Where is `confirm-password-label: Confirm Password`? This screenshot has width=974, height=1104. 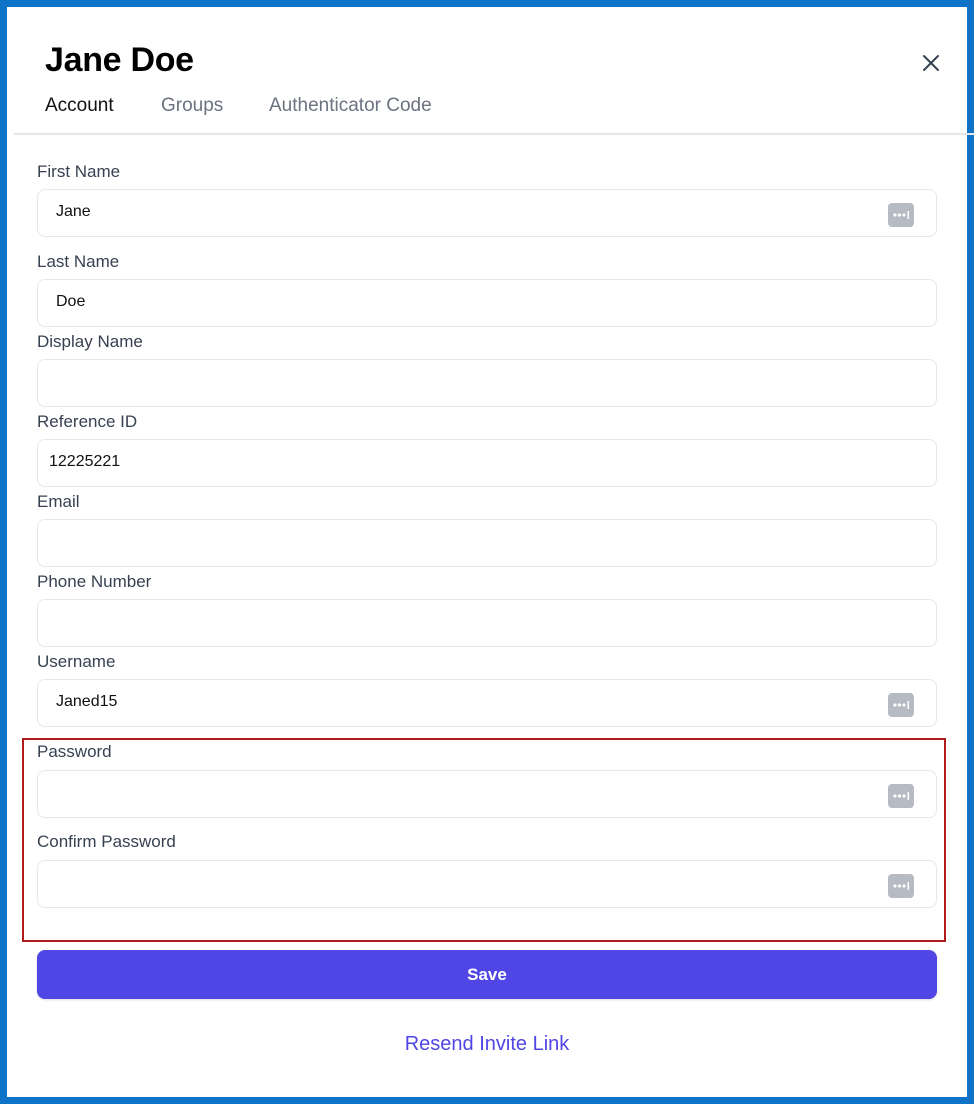 confirm-password-label: Confirm Password is located at coordinates (106, 841).